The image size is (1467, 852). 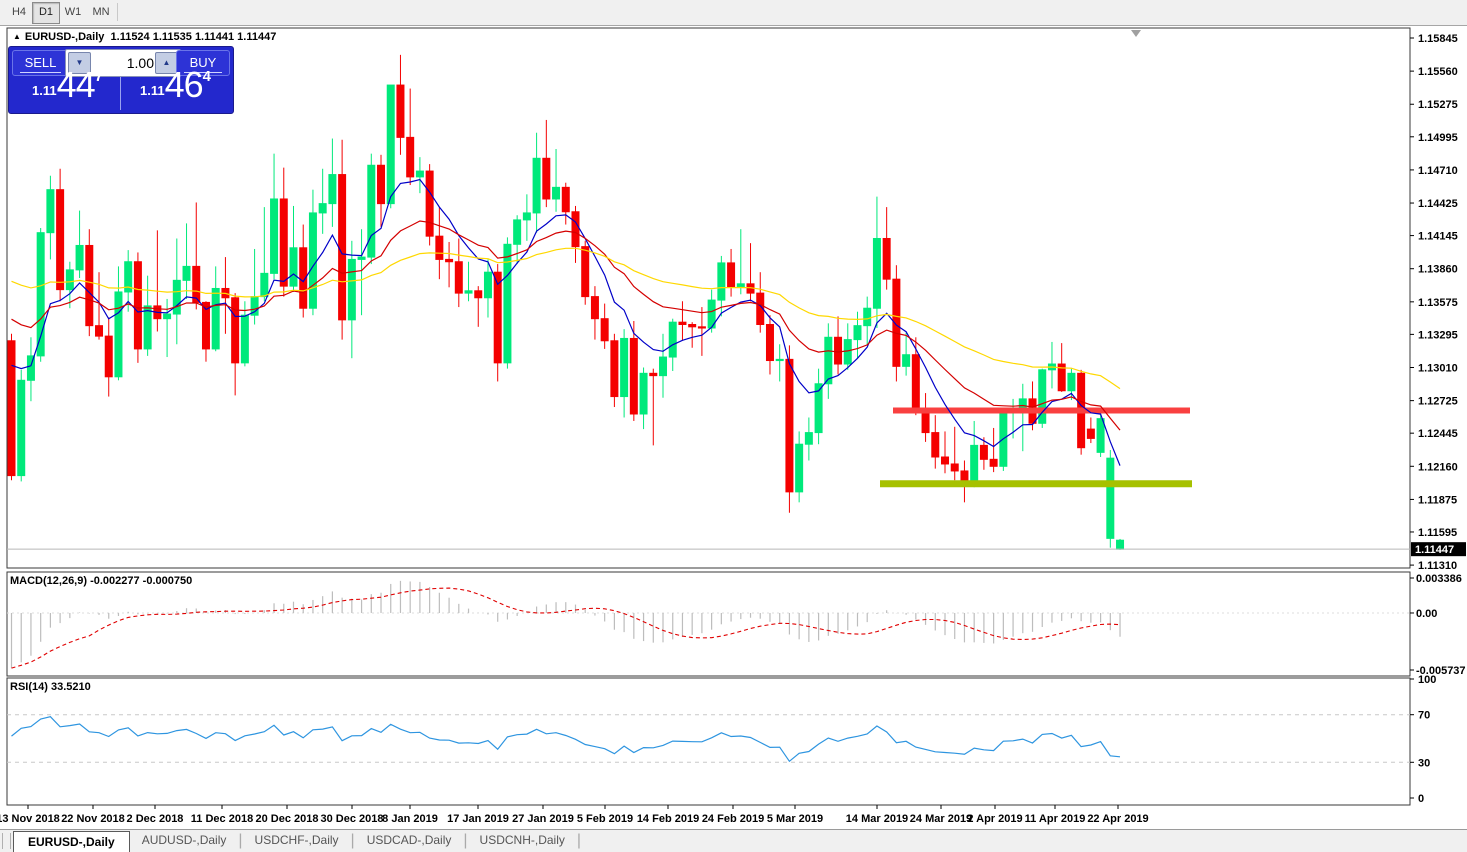 What do you see at coordinates (1438, 402) in the screenshot?
I see `svg-text: 1.12725` at bounding box center [1438, 402].